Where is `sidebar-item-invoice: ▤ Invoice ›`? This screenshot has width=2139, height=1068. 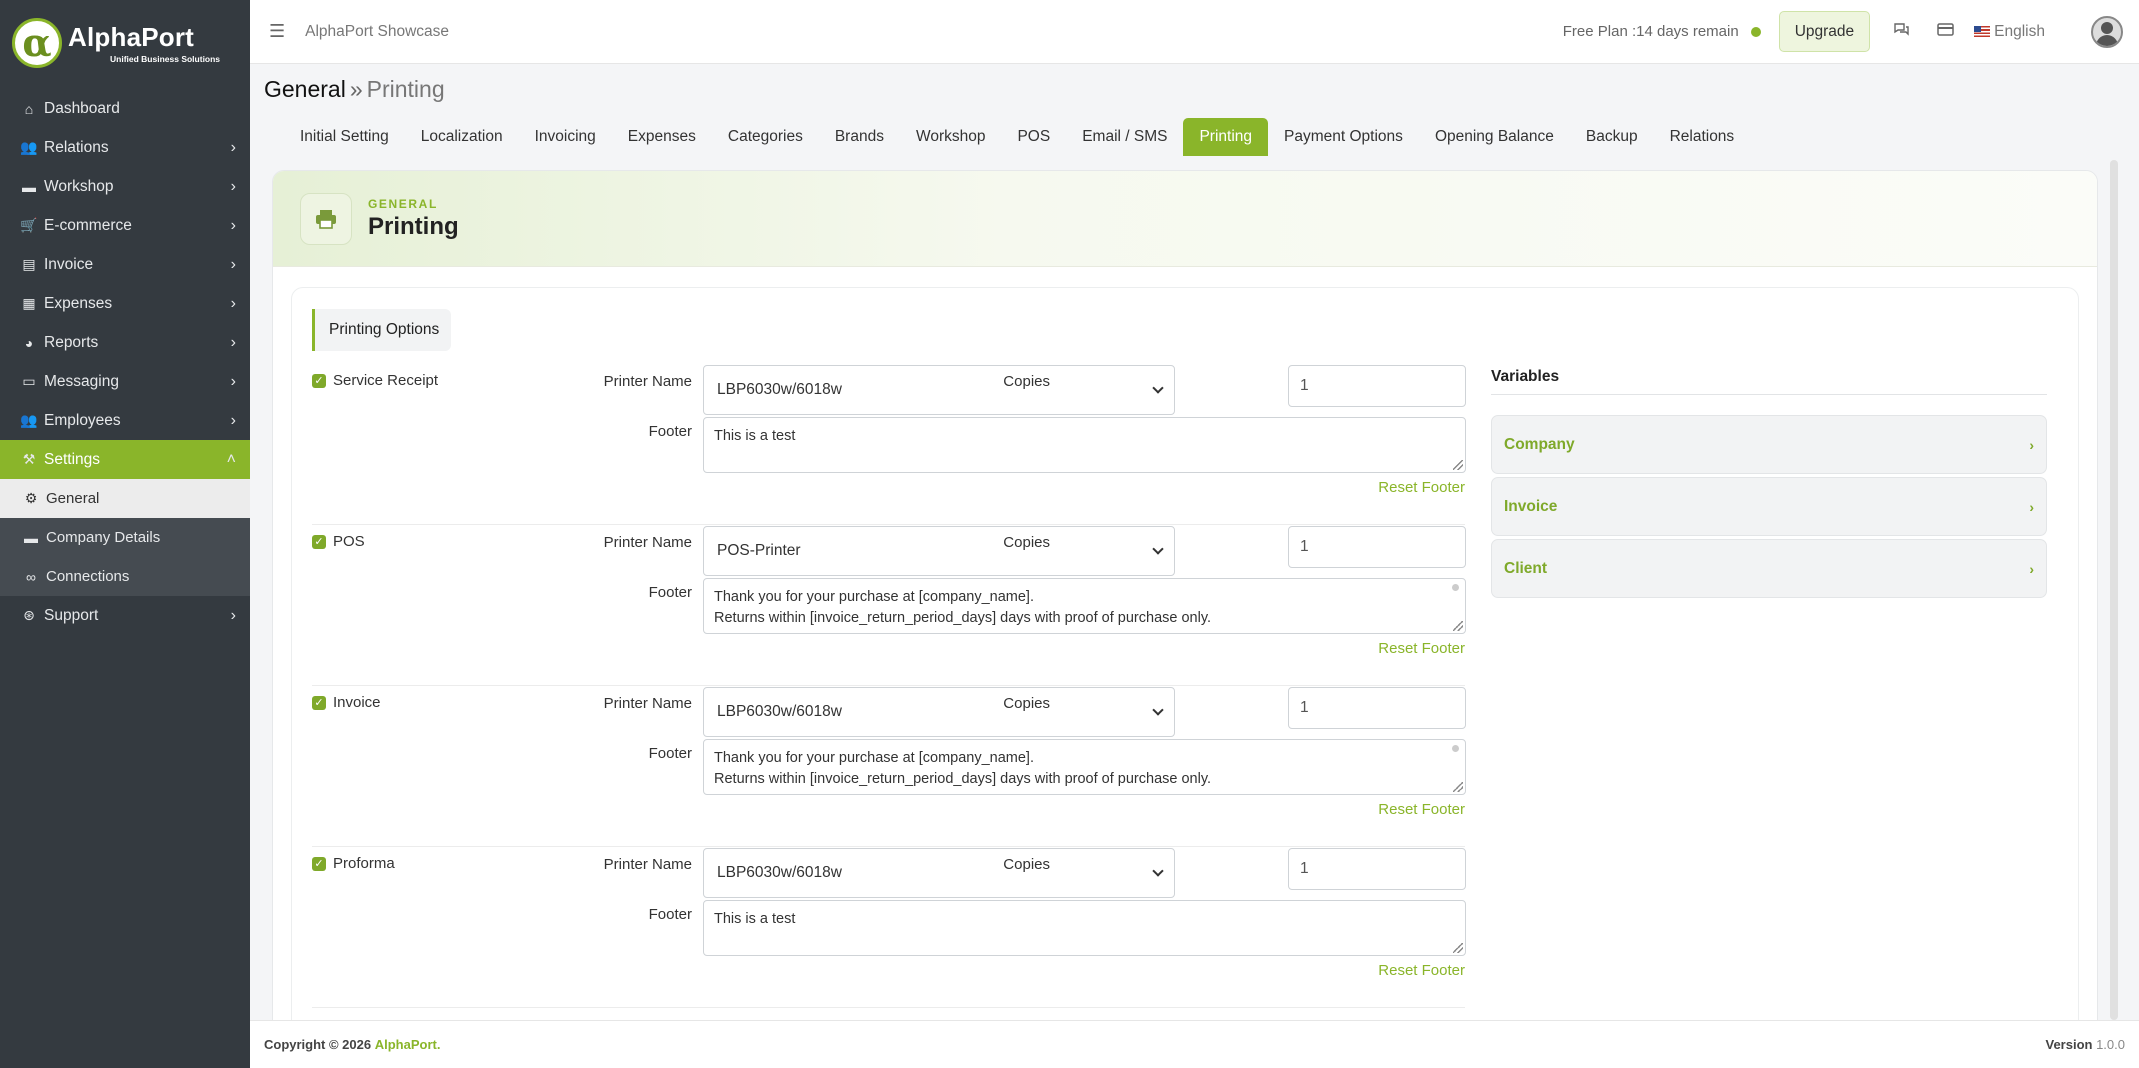
sidebar-item-invoice: ▤ Invoice › is located at coordinates (125, 264).